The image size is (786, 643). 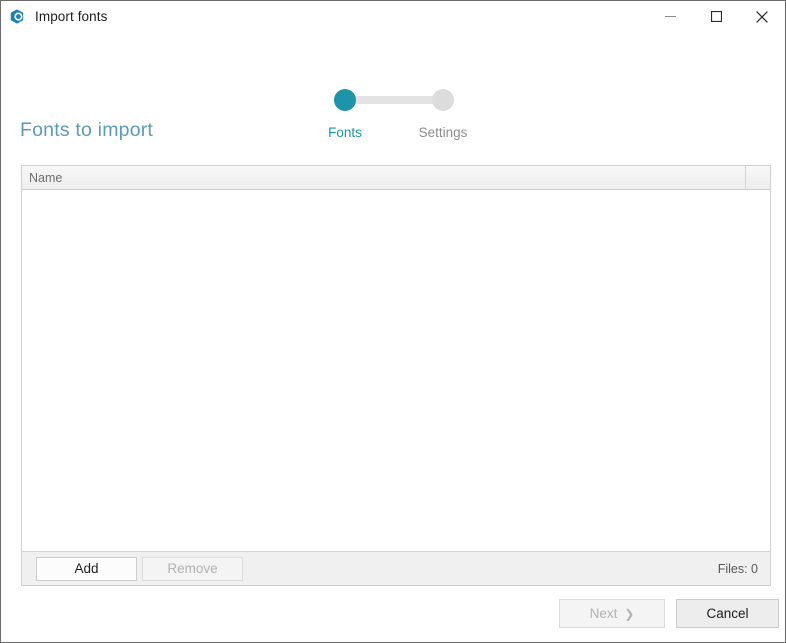 What do you see at coordinates (393, 16) in the screenshot?
I see `window-titlebar: Import fonts` at bounding box center [393, 16].